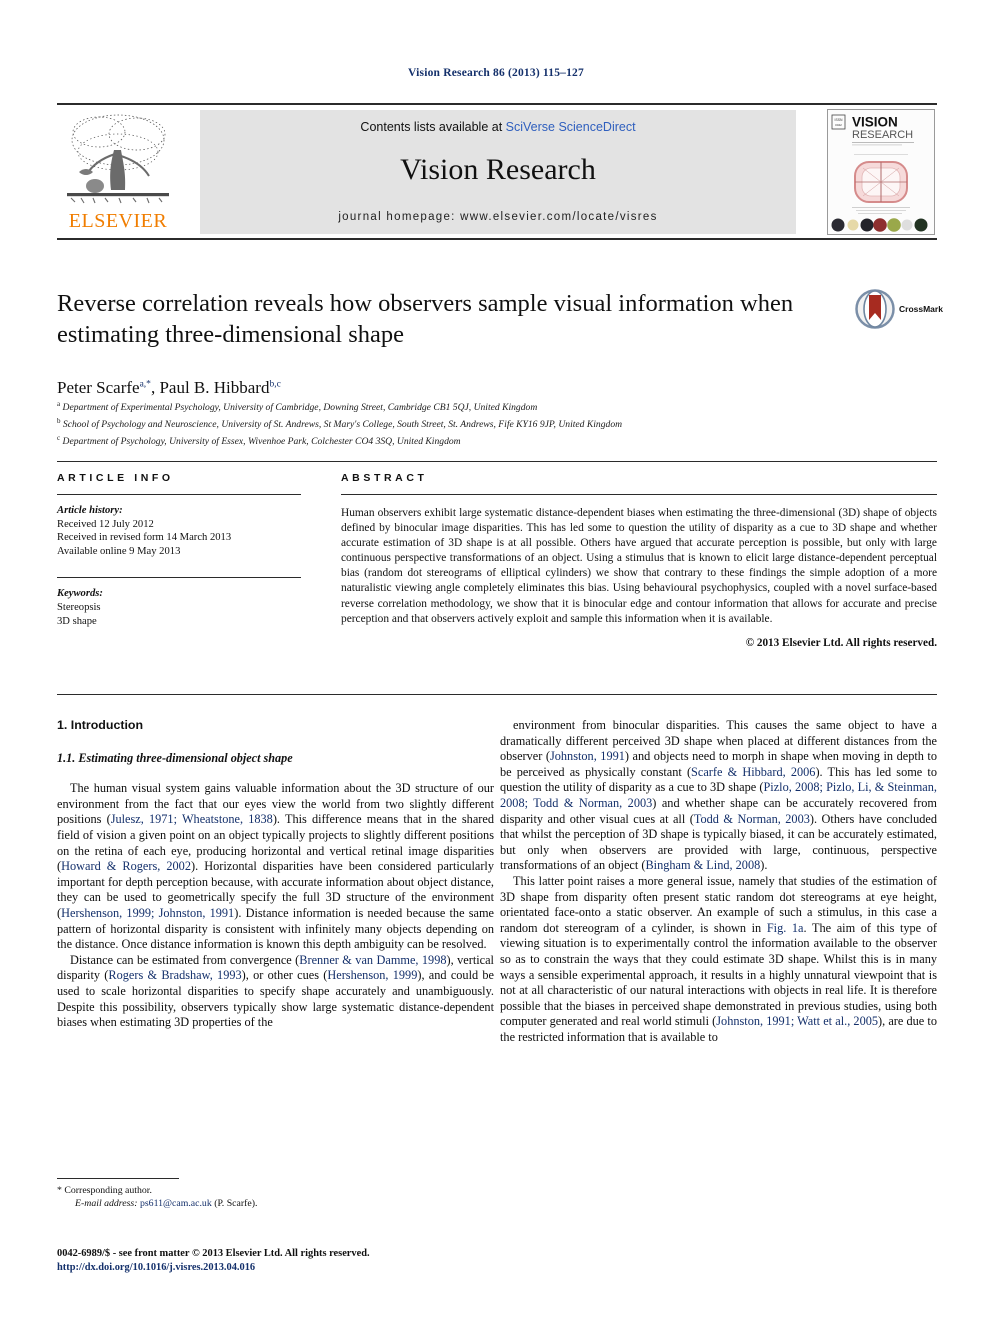 This screenshot has height=1323, width=992. Describe the element at coordinates (372, 975) in the screenshot. I see `citation-link: Hershenson, 1999` at that location.